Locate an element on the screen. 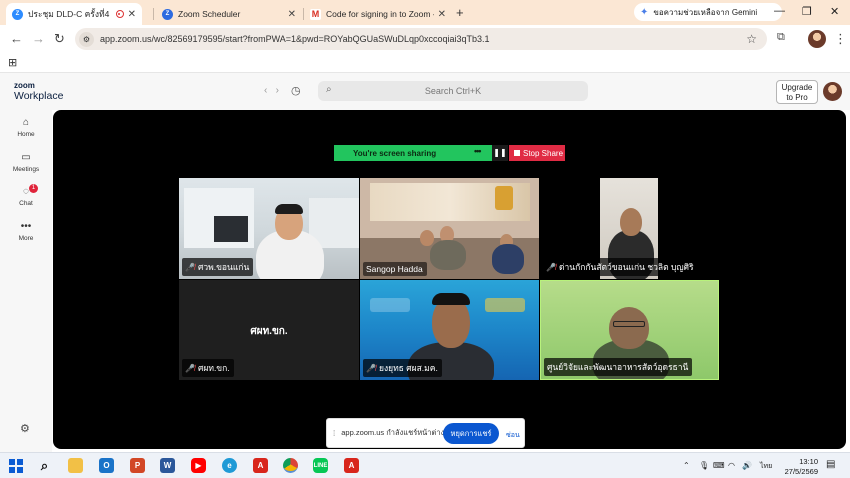  notifications-icon: ▤ is located at coordinates (830, 464).